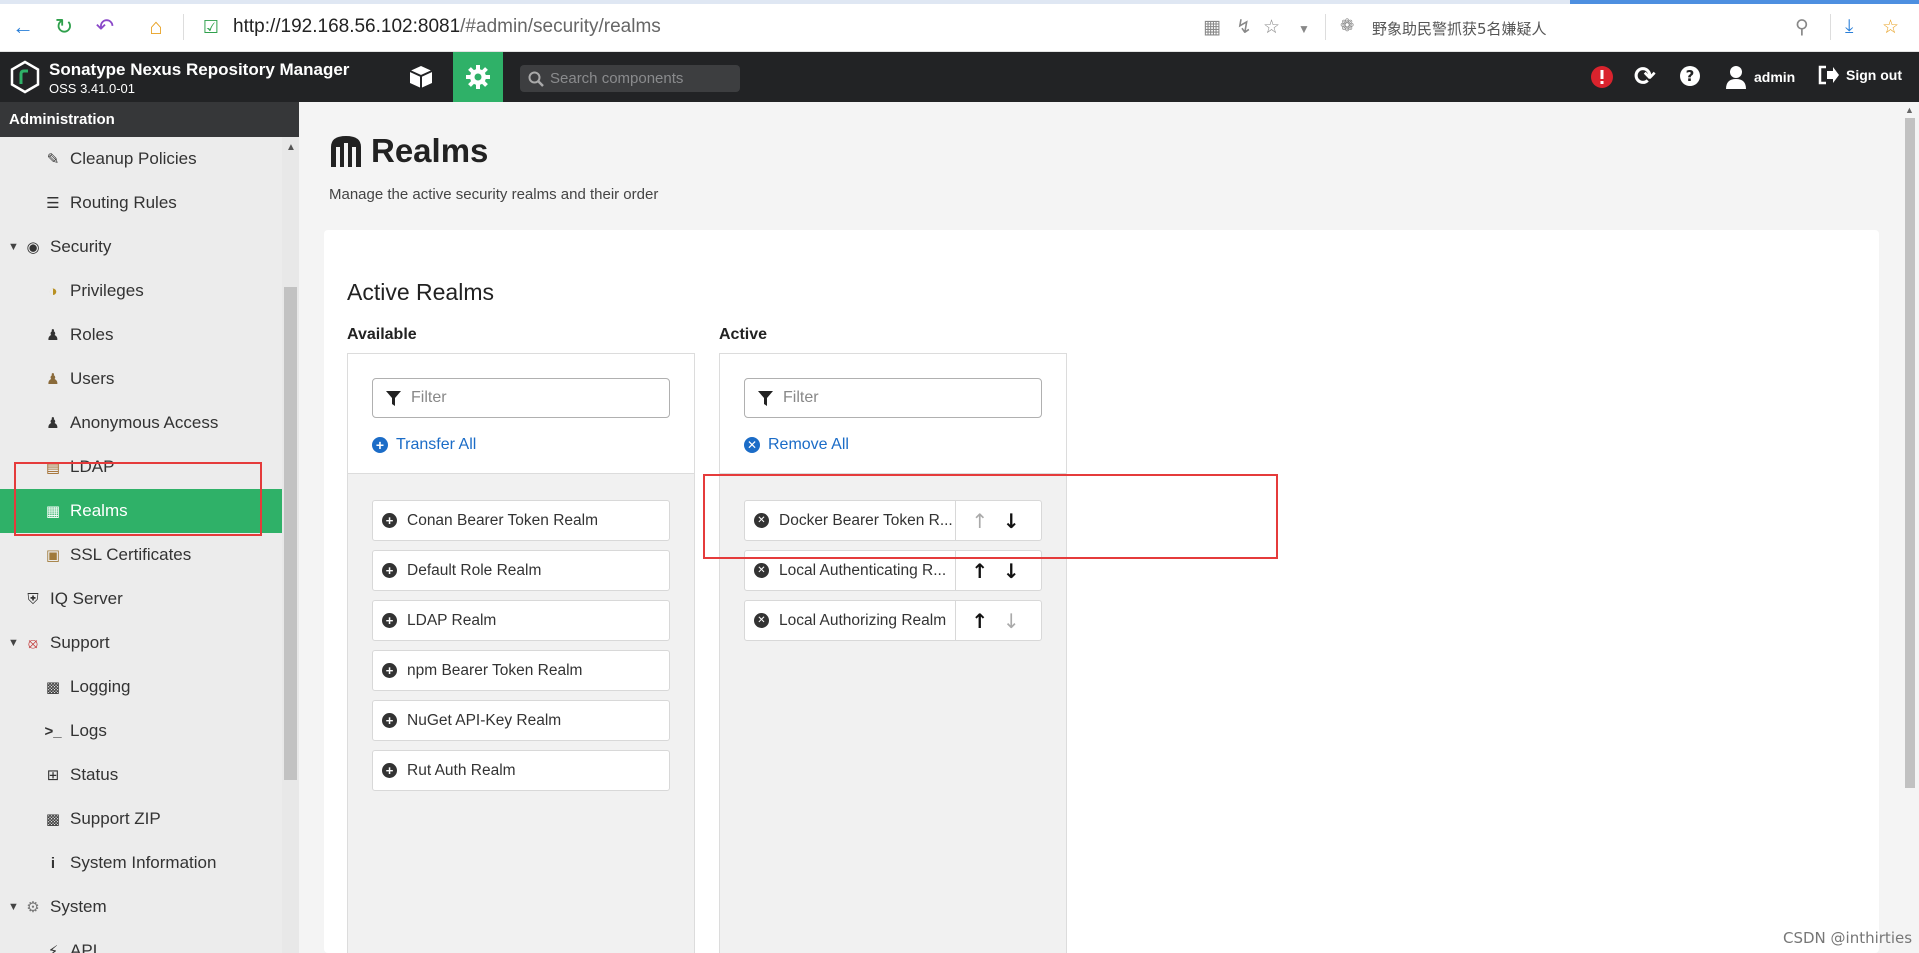 The width and height of the screenshot is (1919, 953). I want to click on sidebar-item-logs: >_ Logs, so click(141, 731).